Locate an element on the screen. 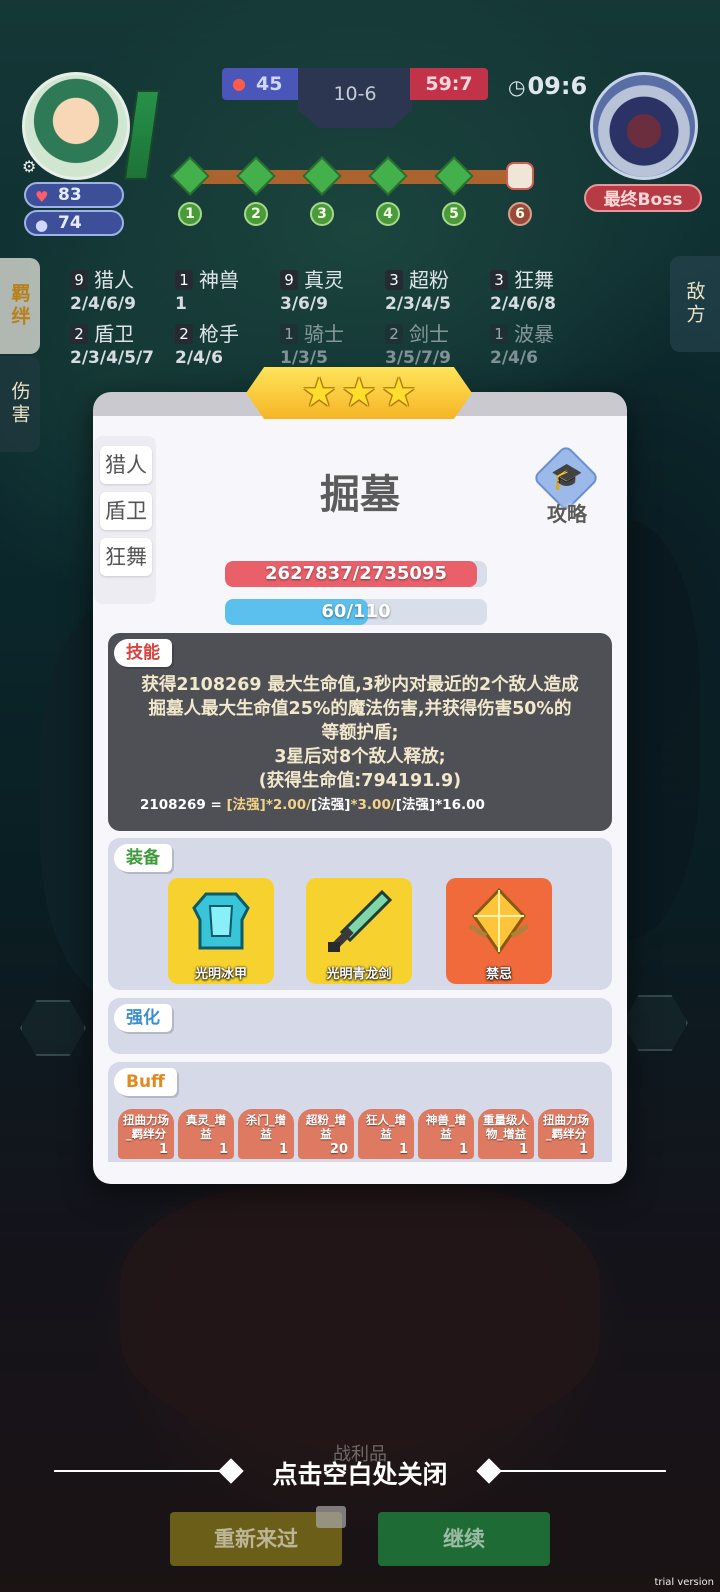  synergy-name: 狂舞 is located at coordinates (534, 280).